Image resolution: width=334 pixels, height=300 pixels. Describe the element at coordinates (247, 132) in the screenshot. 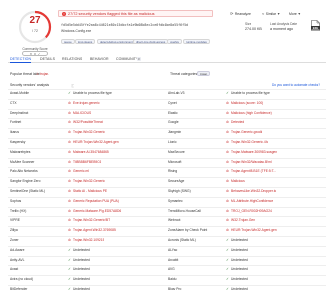

I see `vendor-result-text: Trojan.Generic.gxodk` at that location.